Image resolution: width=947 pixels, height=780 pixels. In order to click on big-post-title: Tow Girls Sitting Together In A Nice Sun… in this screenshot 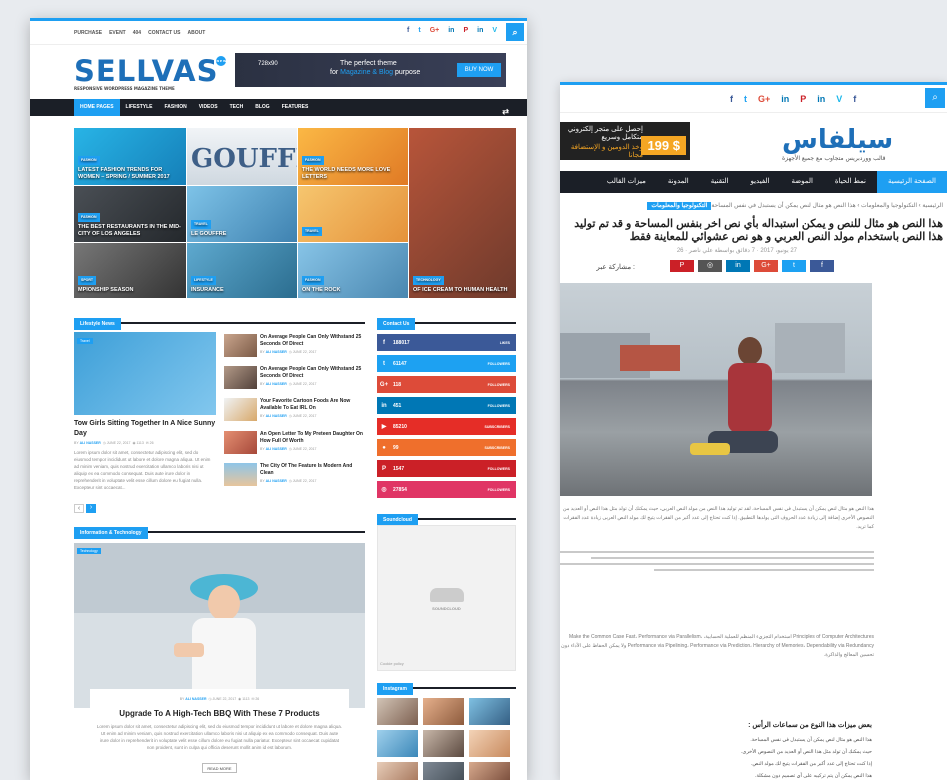, I will do `click(145, 429)`.